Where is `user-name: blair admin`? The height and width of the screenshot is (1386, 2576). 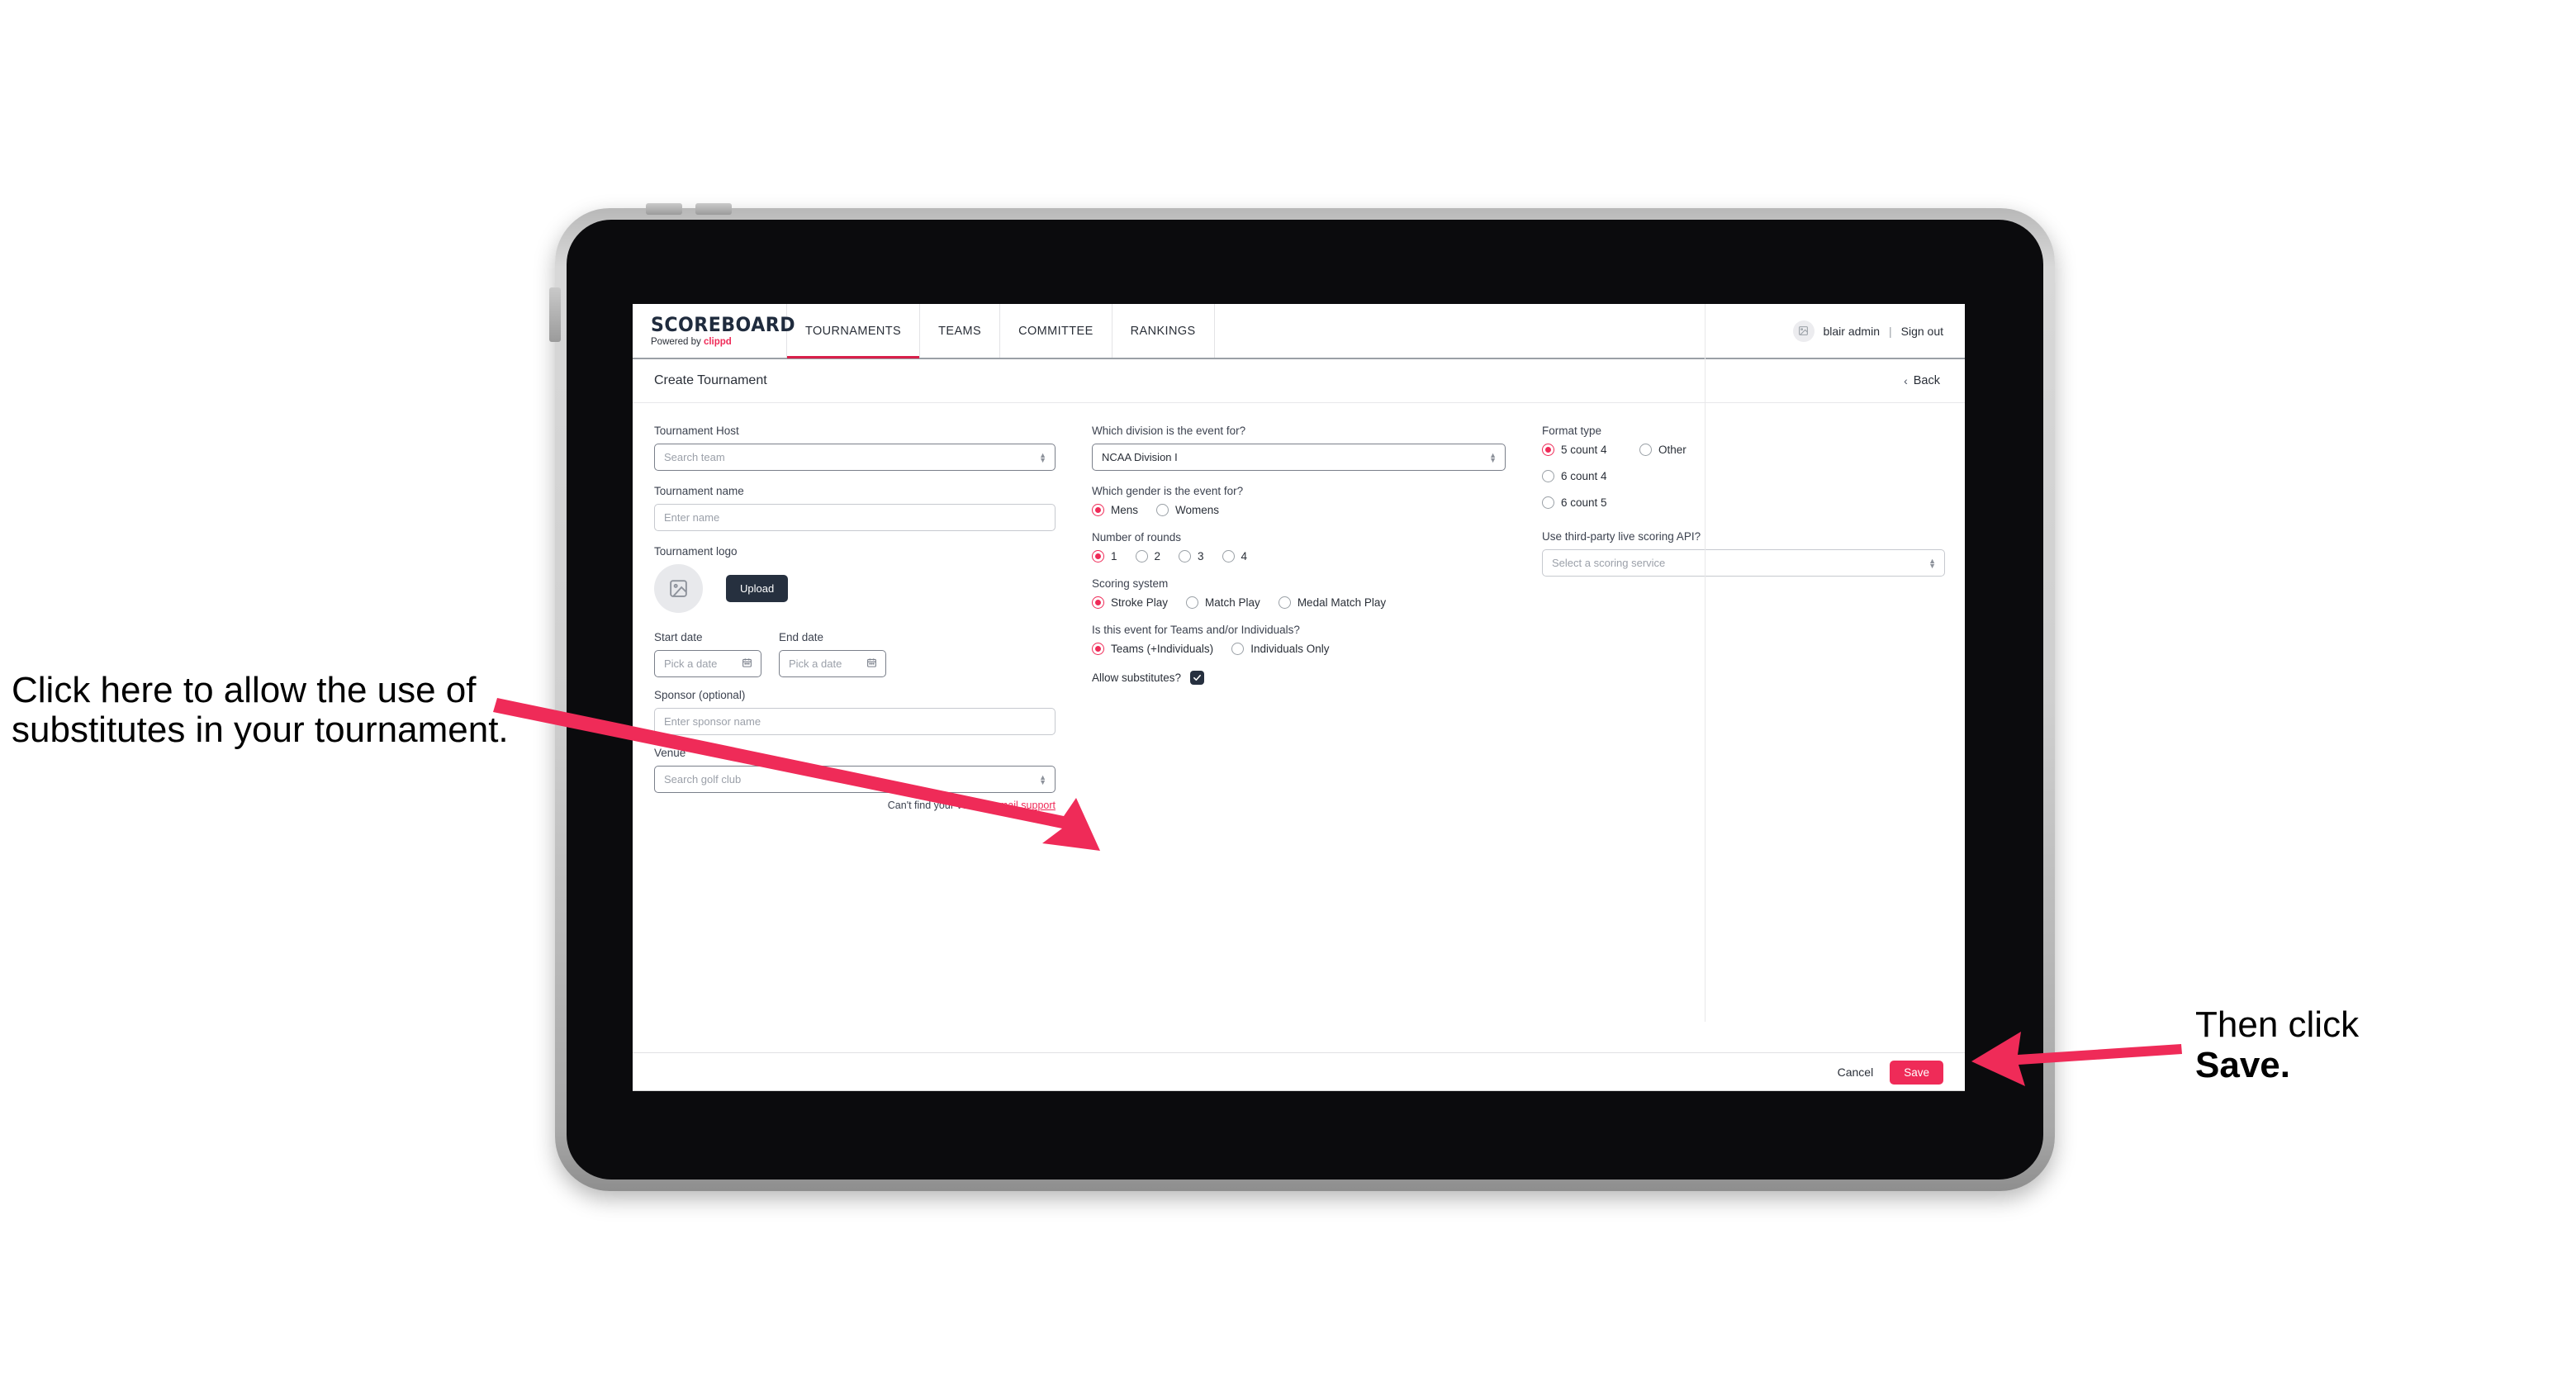
user-name: blair admin is located at coordinates (1851, 331).